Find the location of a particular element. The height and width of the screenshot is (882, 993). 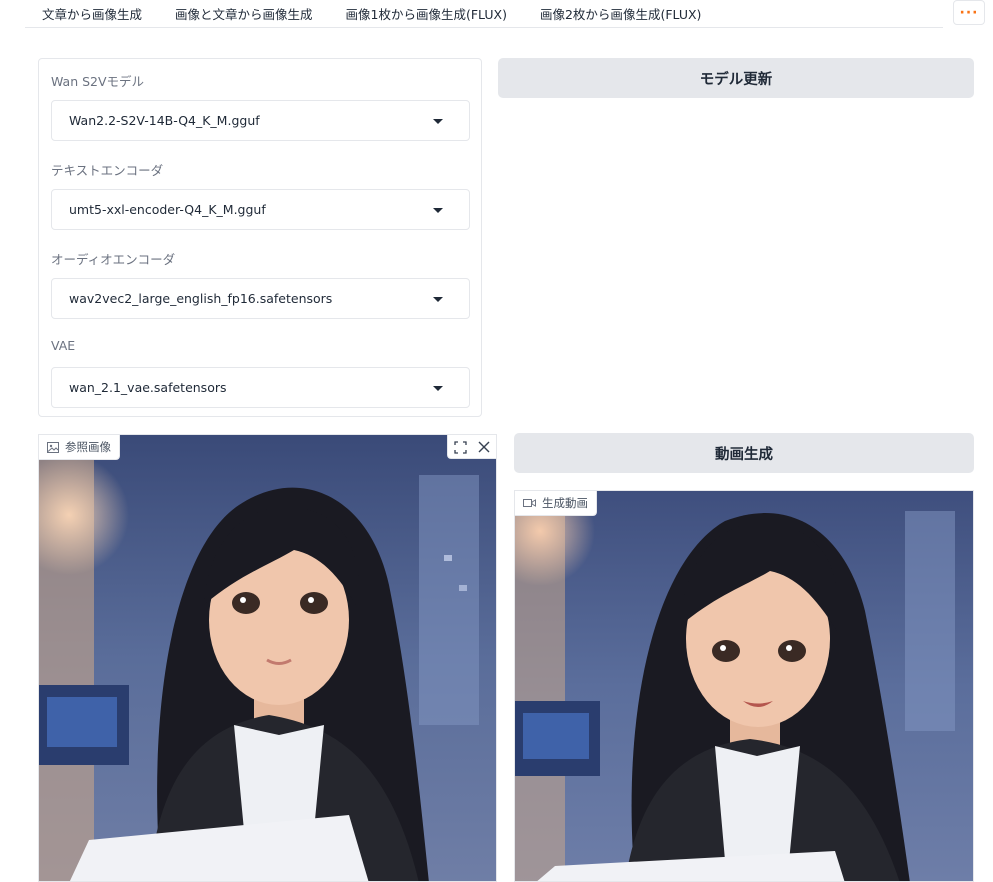

s2v-model-dropdown: Wan2.2-S2V-14B-Q4_K_M.gguf is located at coordinates (260, 120).